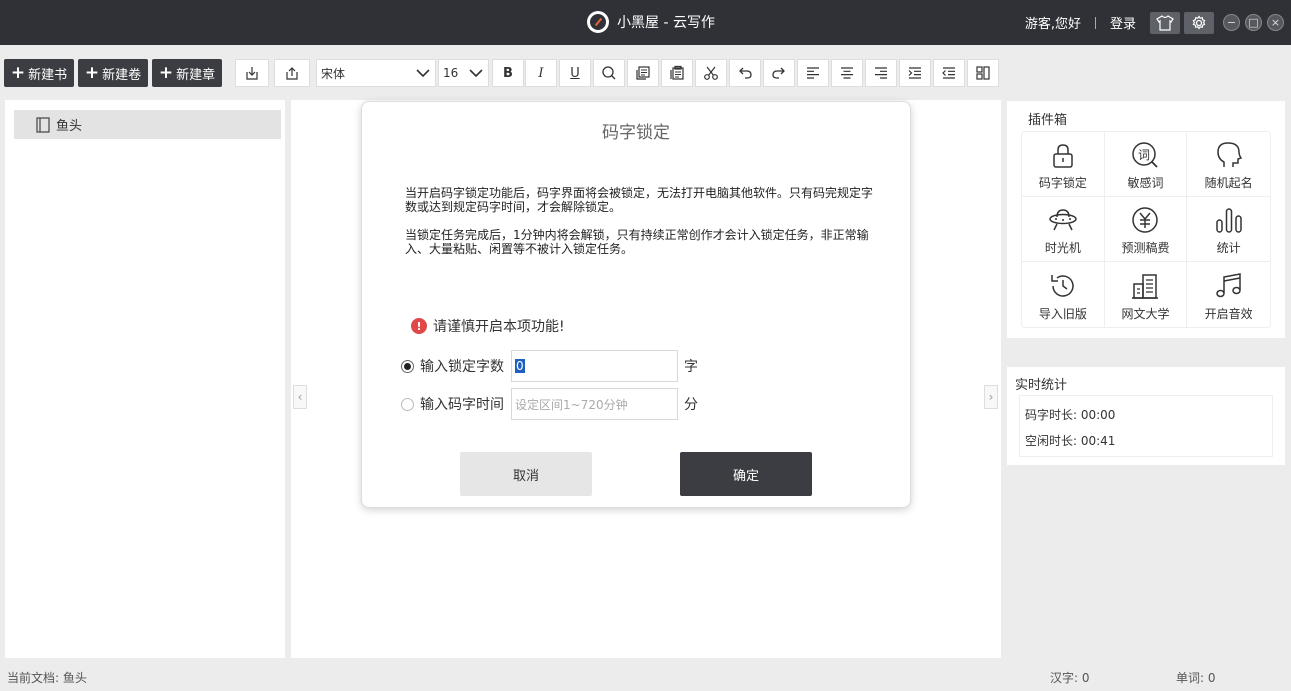  Describe the element at coordinates (1070, 415) in the screenshot. I see `typing-time-stat: 码字时长: 00:00` at that location.